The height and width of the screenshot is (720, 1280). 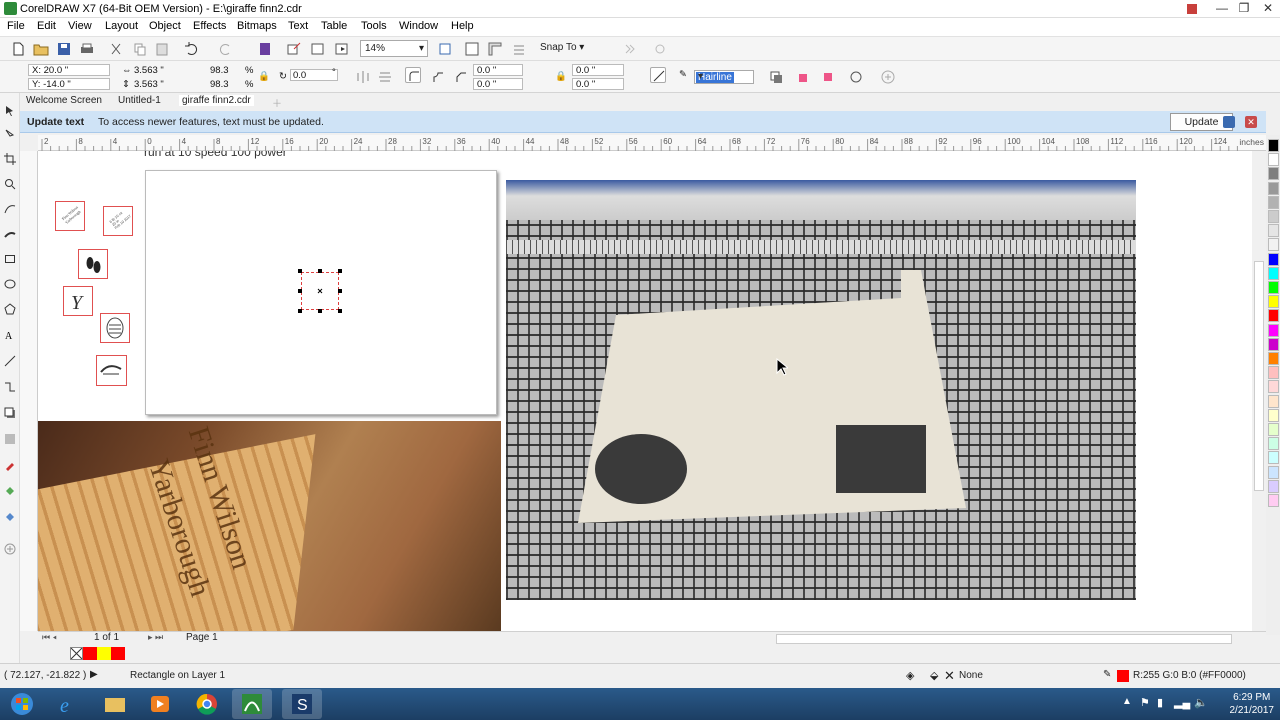 I want to click on redo-icon, so click(x=226, y=49).